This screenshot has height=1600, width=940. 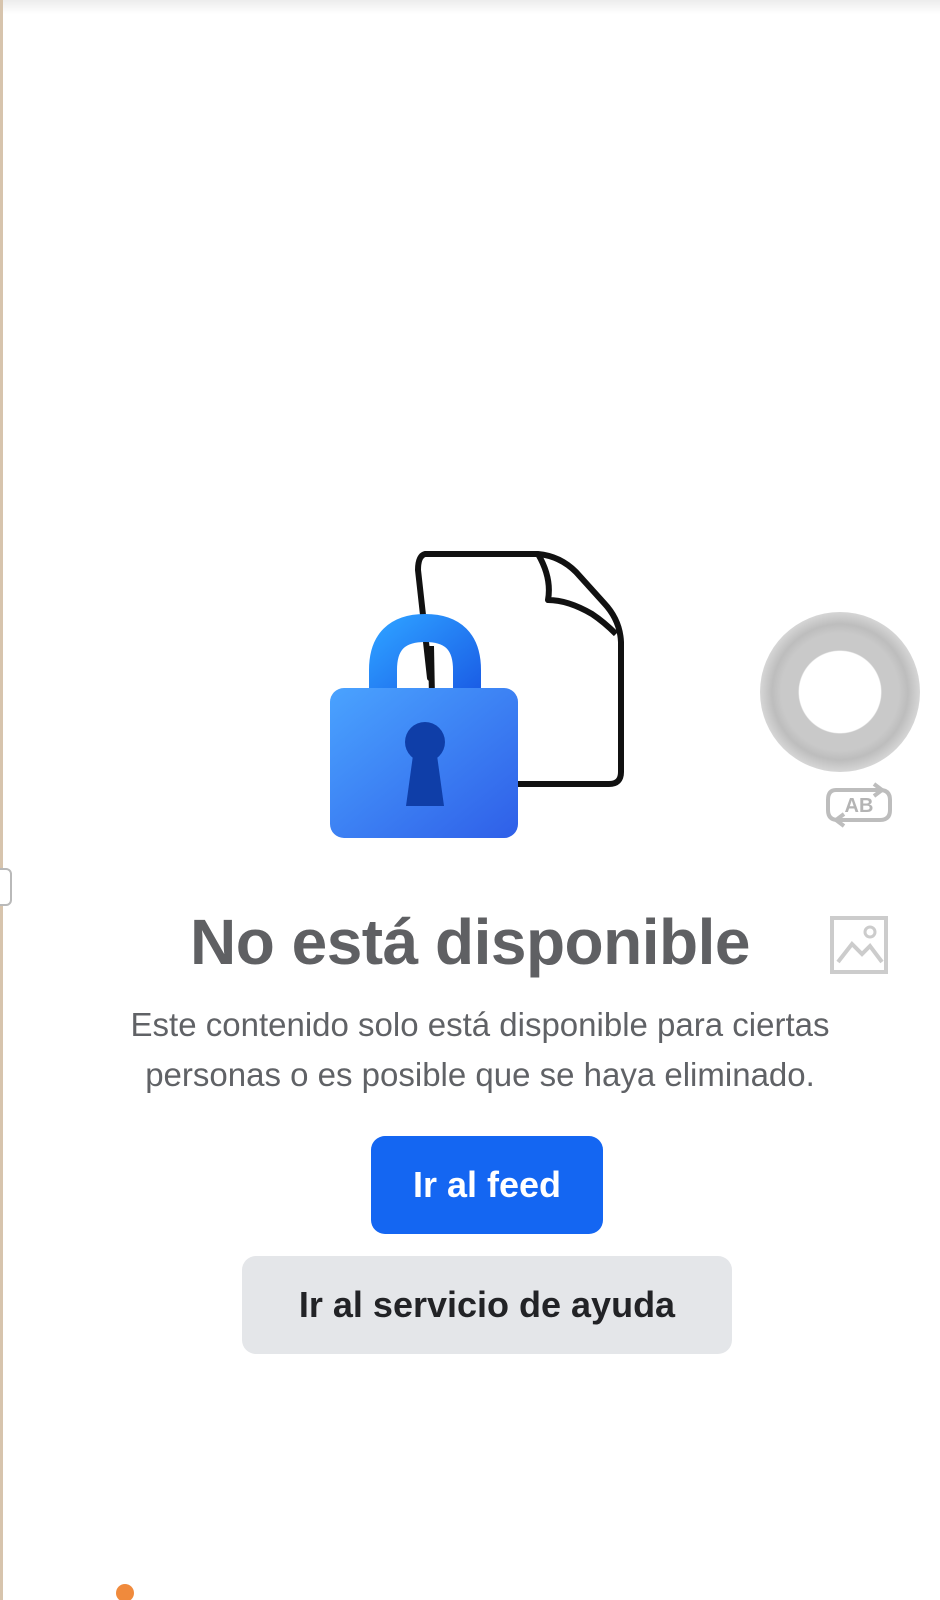 I want to click on content-locked-illustration, so click(x=490, y=703).